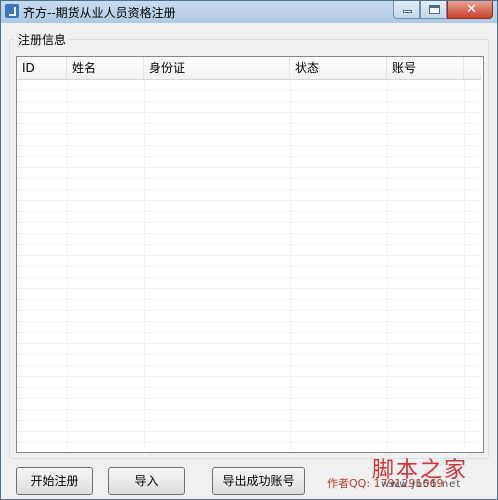 Image resolution: width=498 pixels, height=500 pixels. I want to click on maximize-button, so click(433, 10).